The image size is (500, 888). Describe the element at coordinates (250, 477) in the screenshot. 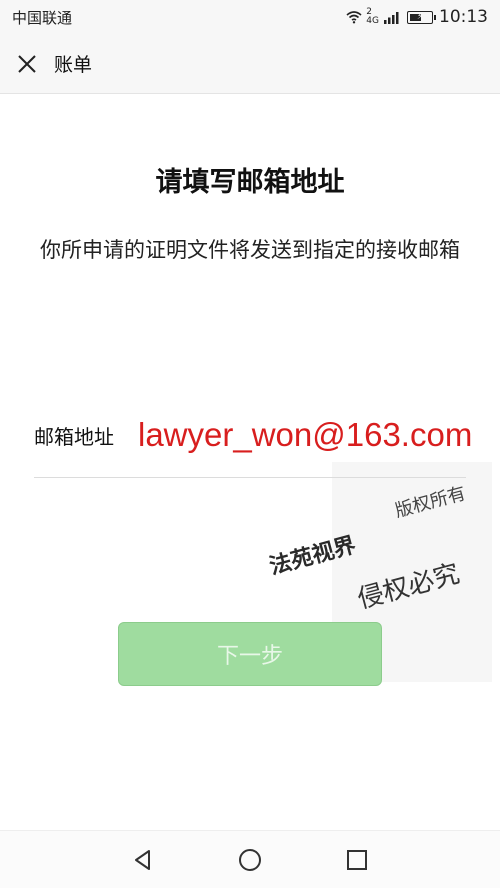

I see `email-underline` at that location.